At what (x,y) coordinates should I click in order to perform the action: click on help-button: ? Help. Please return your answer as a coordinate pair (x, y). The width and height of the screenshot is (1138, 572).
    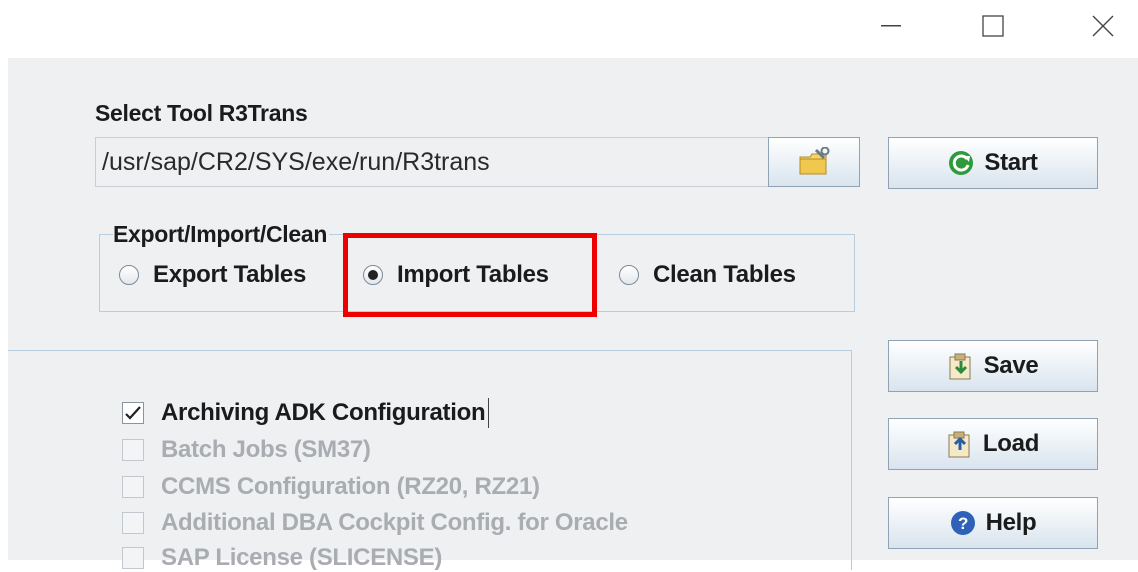
    Looking at the image, I should click on (993, 523).